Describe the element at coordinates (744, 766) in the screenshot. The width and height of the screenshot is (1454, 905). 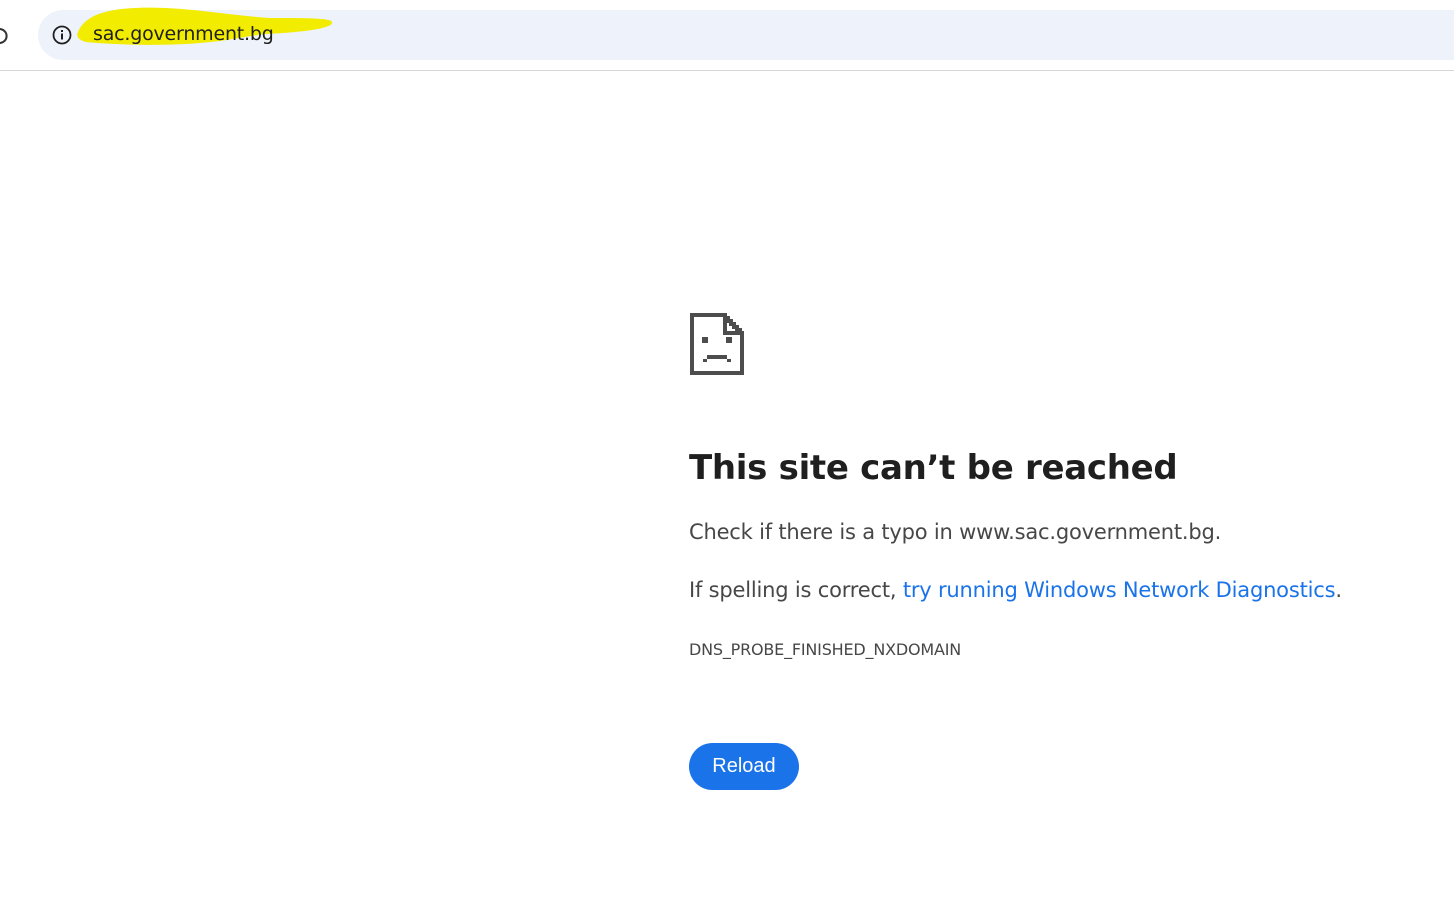
I see `reload-button: Reload` at that location.